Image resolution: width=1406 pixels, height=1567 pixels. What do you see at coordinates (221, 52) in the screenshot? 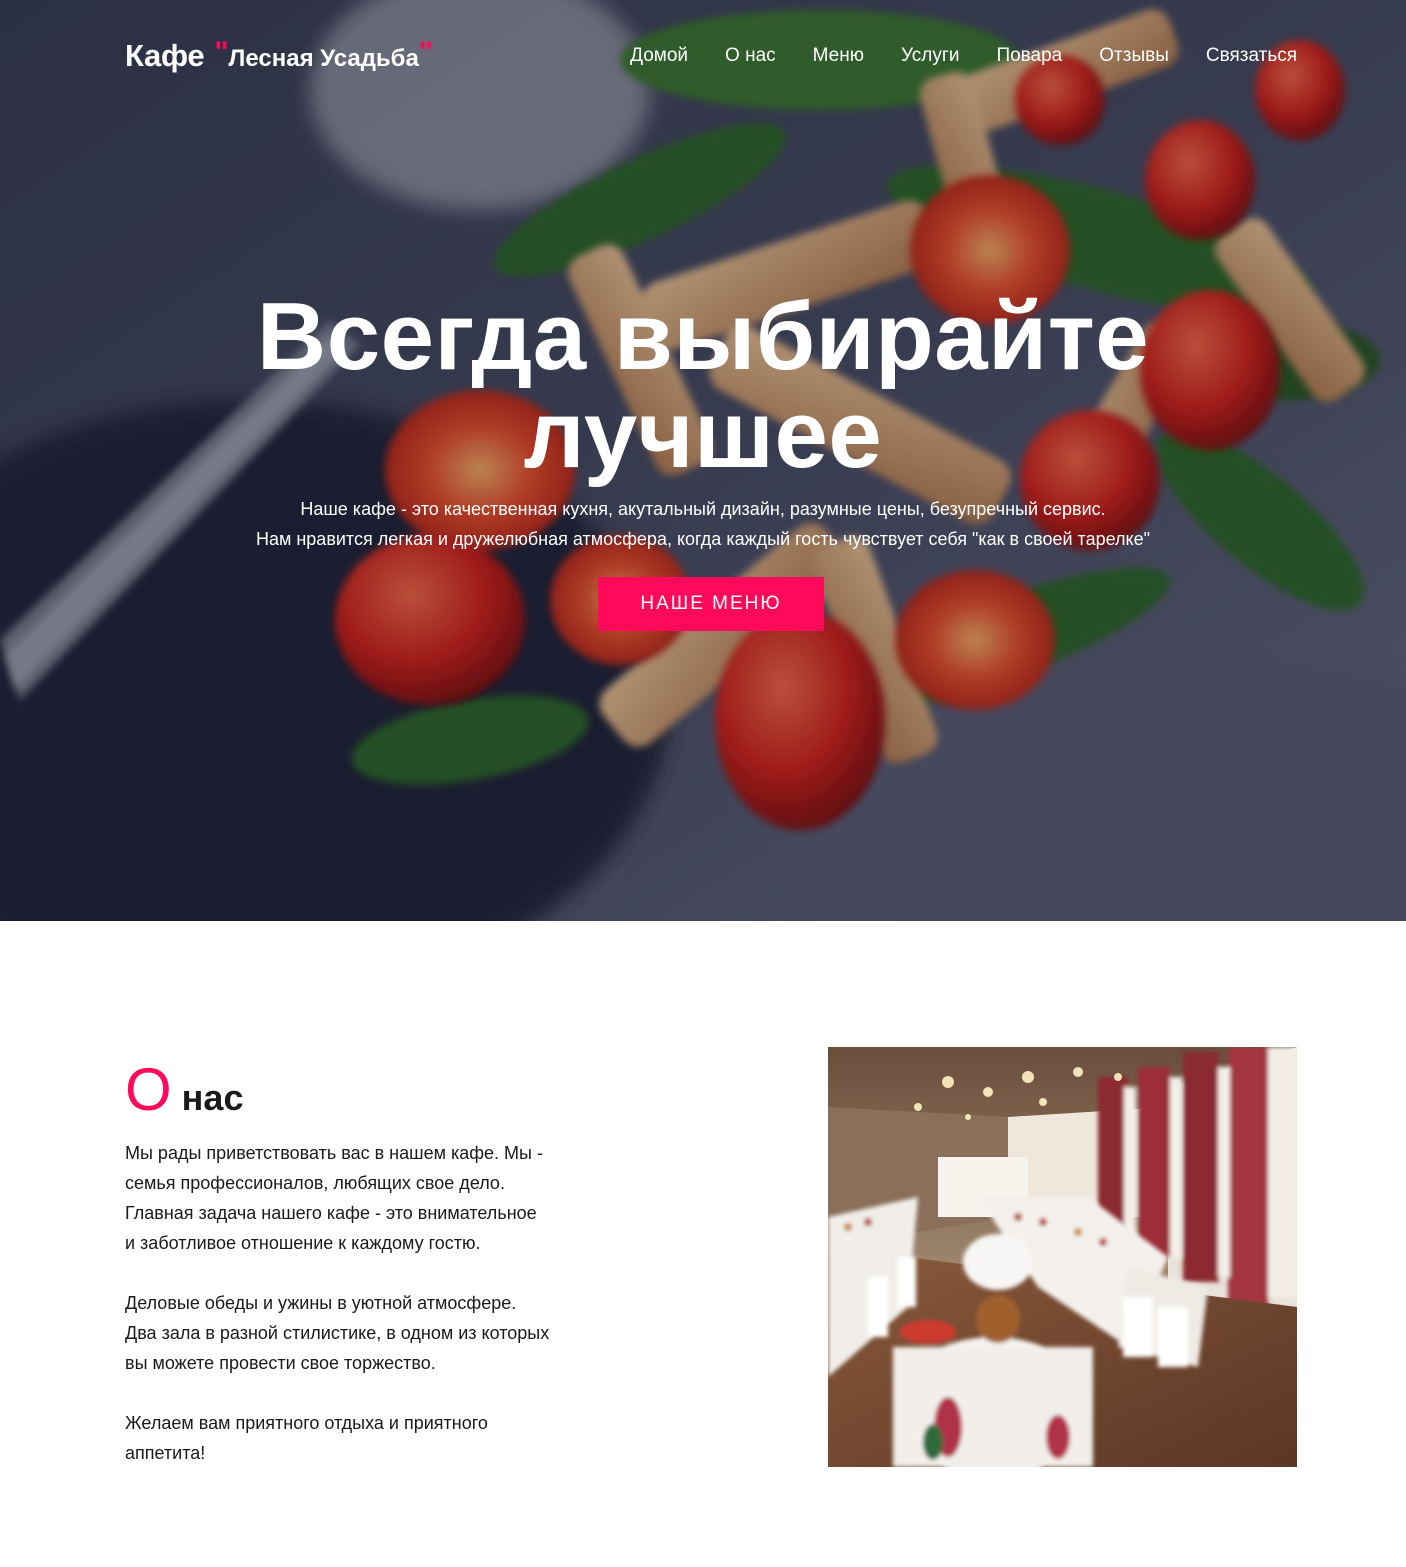
I see `brand-quote-open: "` at bounding box center [221, 52].